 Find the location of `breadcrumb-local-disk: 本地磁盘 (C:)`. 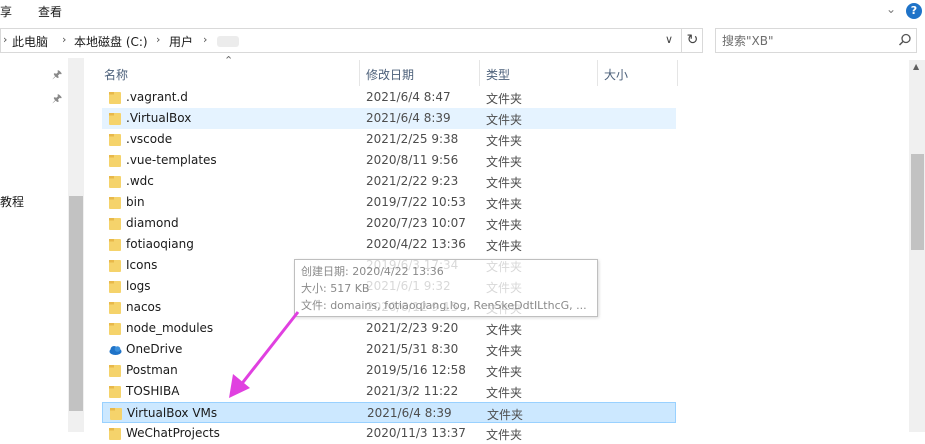

breadcrumb-local-disk: 本地磁盘 (C:) is located at coordinates (111, 41).